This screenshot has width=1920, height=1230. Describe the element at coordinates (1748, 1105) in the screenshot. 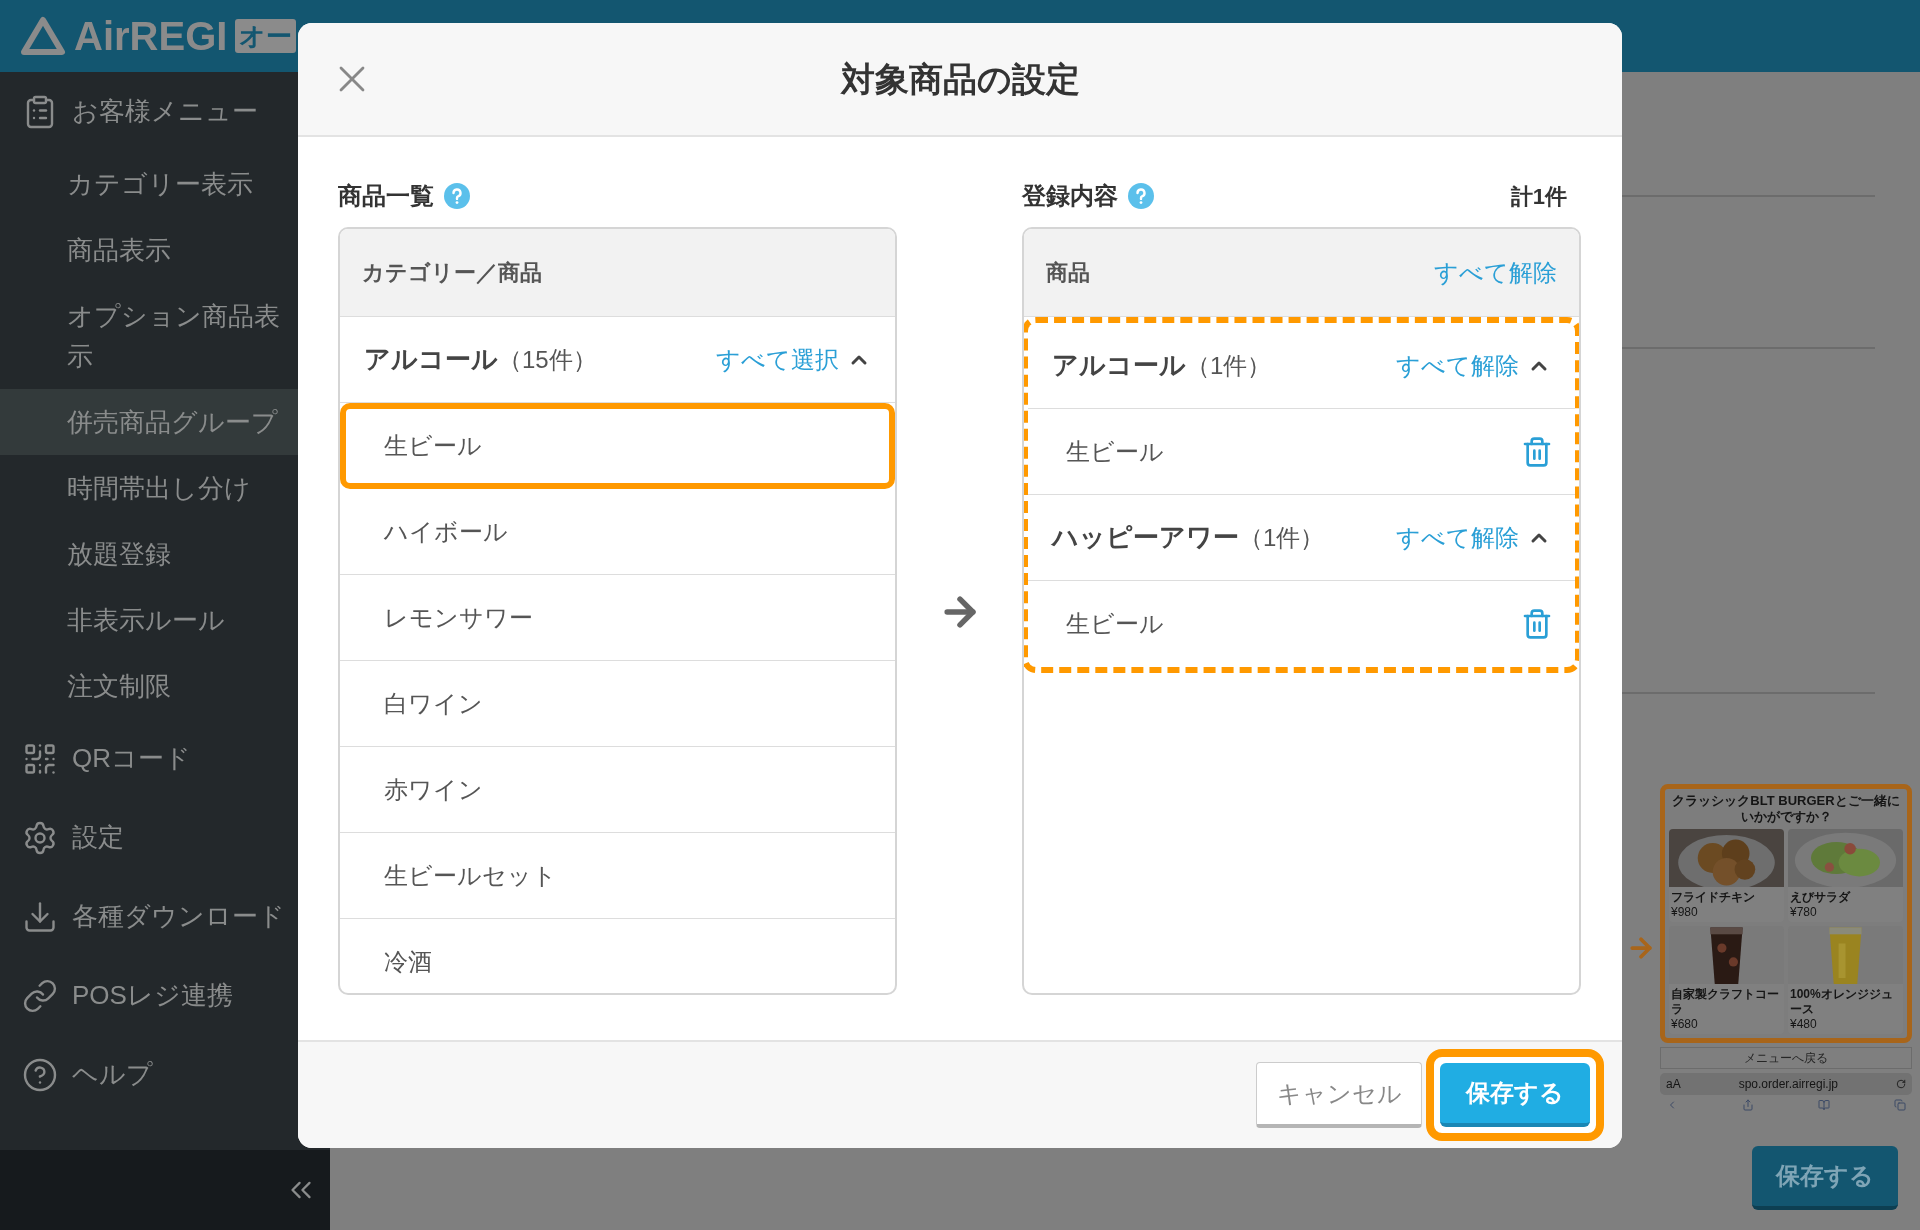

I see `share-icon` at that location.